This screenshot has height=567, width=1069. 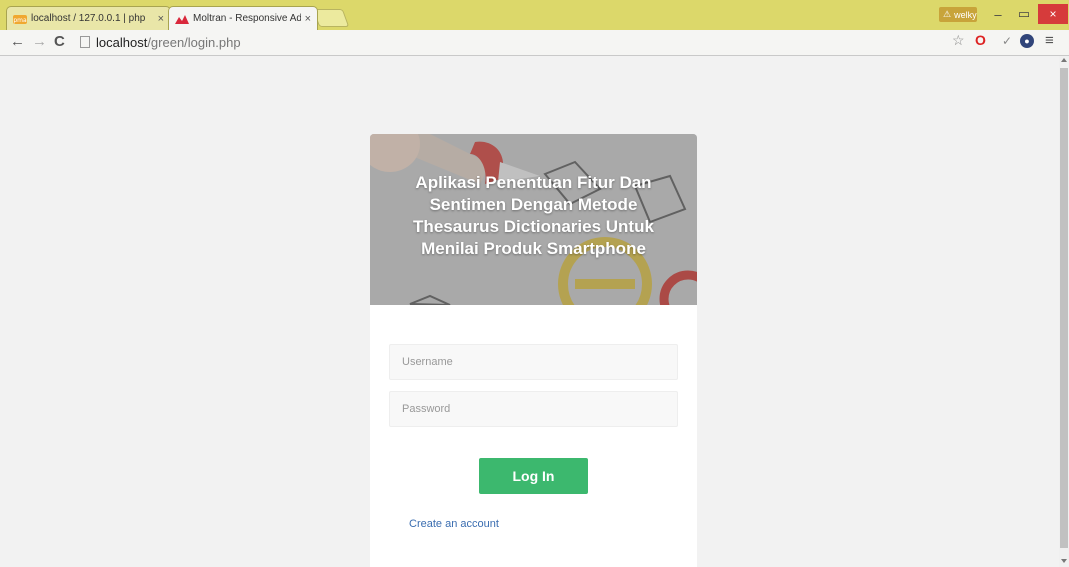 I want to click on account-extension-icon: ●, so click(x=1027, y=41).